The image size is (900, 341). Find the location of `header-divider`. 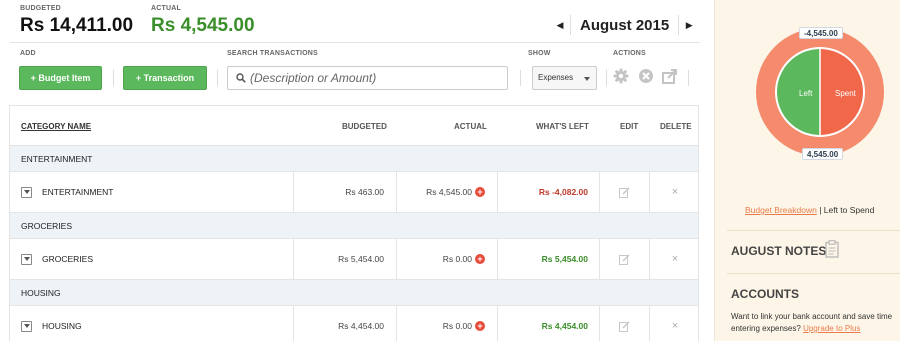

header-divider is located at coordinates (355, 42).